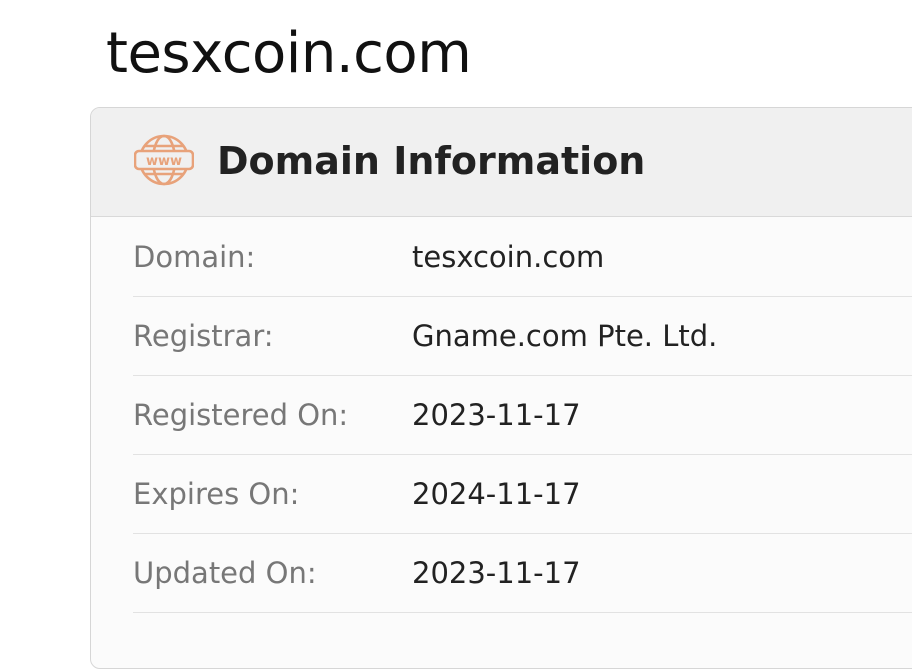 The image size is (912, 669). What do you see at coordinates (225, 573) in the screenshot?
I see `info-label: Updated On:` at bounding box center [225, 573].